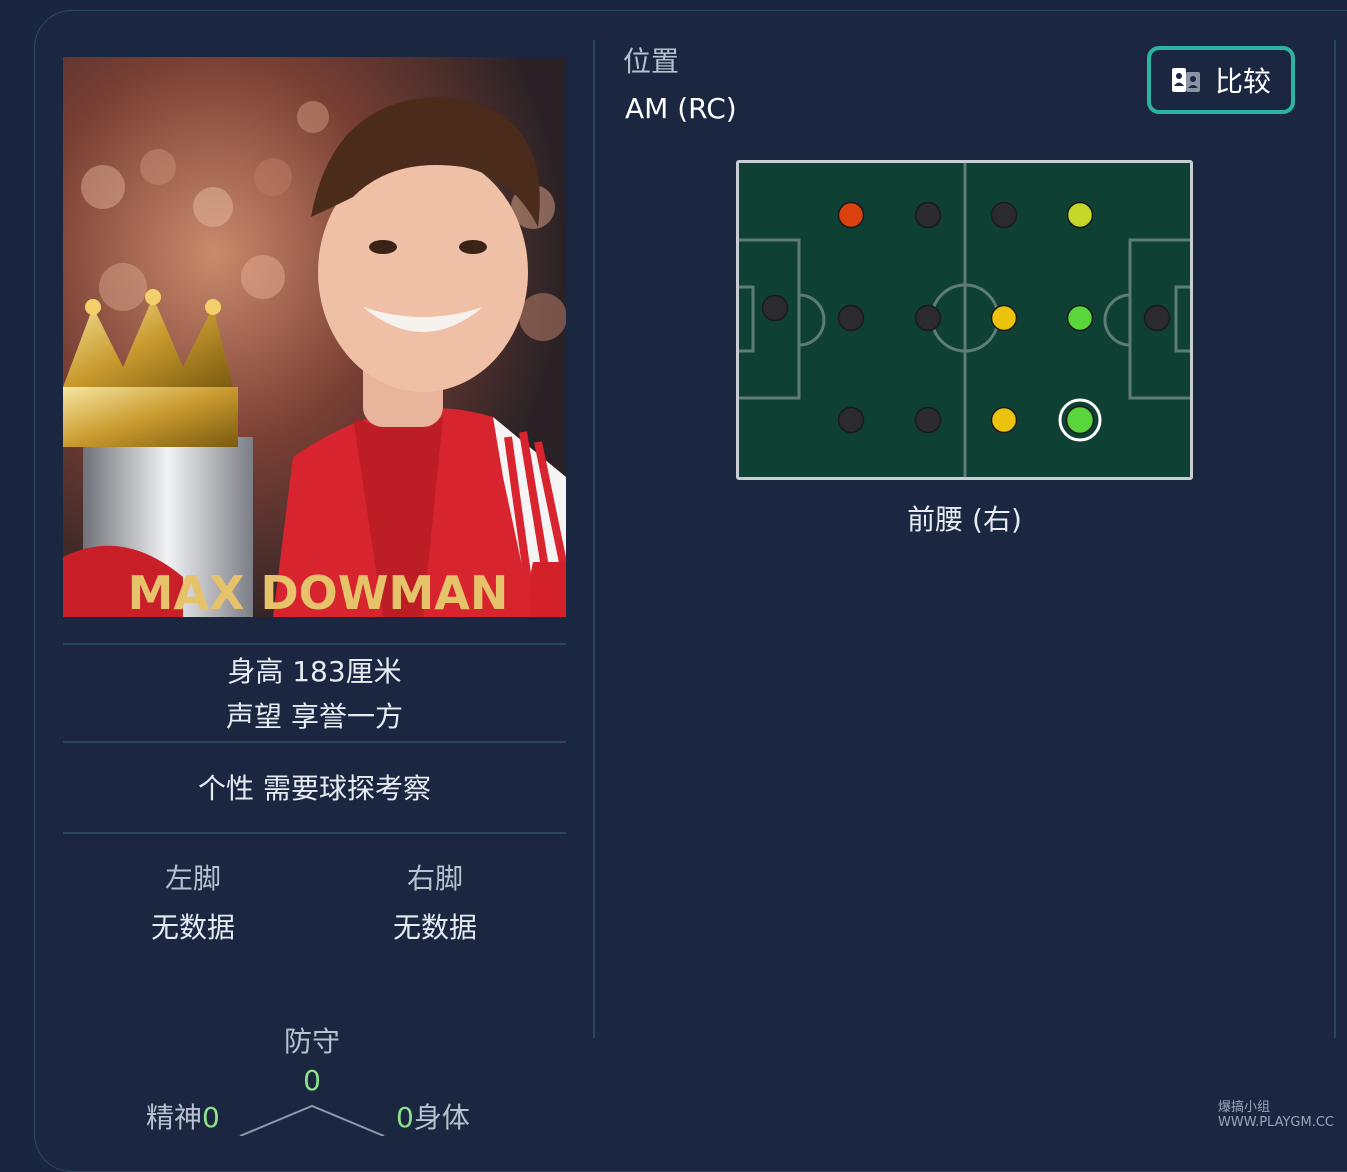 This screenshot has height=1172, width=1347. Describe the element at coordinates (775, 308) in the screenshot. I see `position-dot-gk` at that location.